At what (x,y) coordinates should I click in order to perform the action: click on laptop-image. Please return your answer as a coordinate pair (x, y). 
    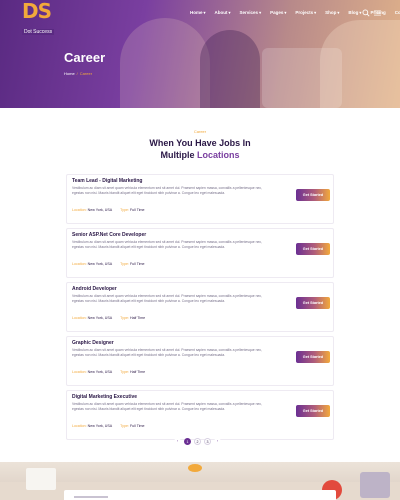
    Looking at the image, I should click on (41, 479).